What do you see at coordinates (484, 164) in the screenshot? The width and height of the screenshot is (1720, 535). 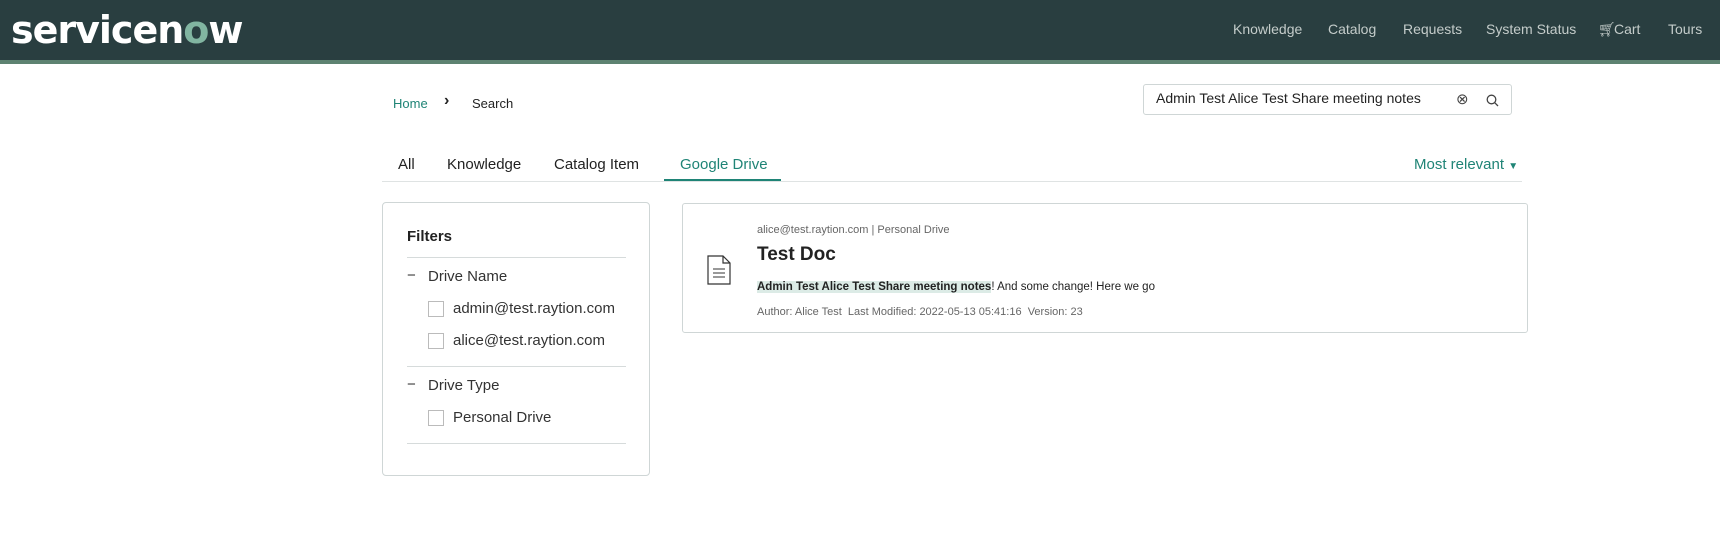 I see `tab-knowledge: Knowledge` at bounding box center [484, 164].